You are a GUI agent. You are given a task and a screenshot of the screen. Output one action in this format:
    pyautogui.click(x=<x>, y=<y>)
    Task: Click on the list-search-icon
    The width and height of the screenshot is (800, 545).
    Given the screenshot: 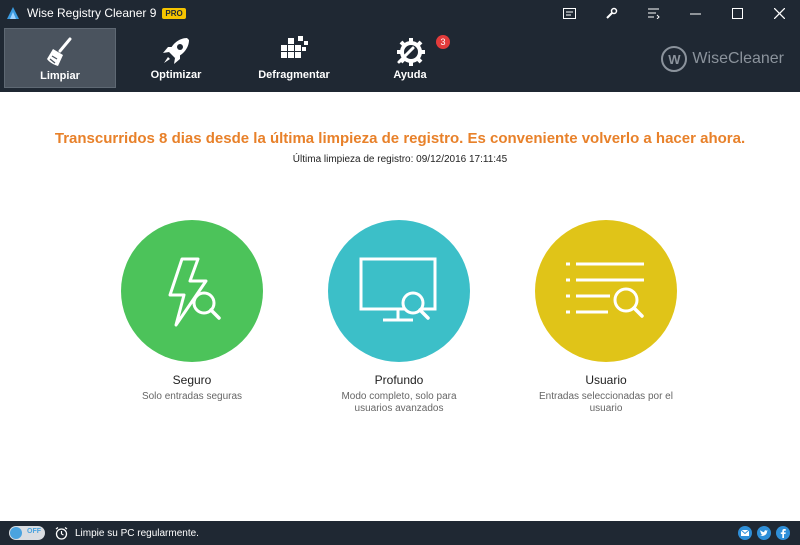 What is the action you would take?
    pyautogui.click(x=605, y=290)
    